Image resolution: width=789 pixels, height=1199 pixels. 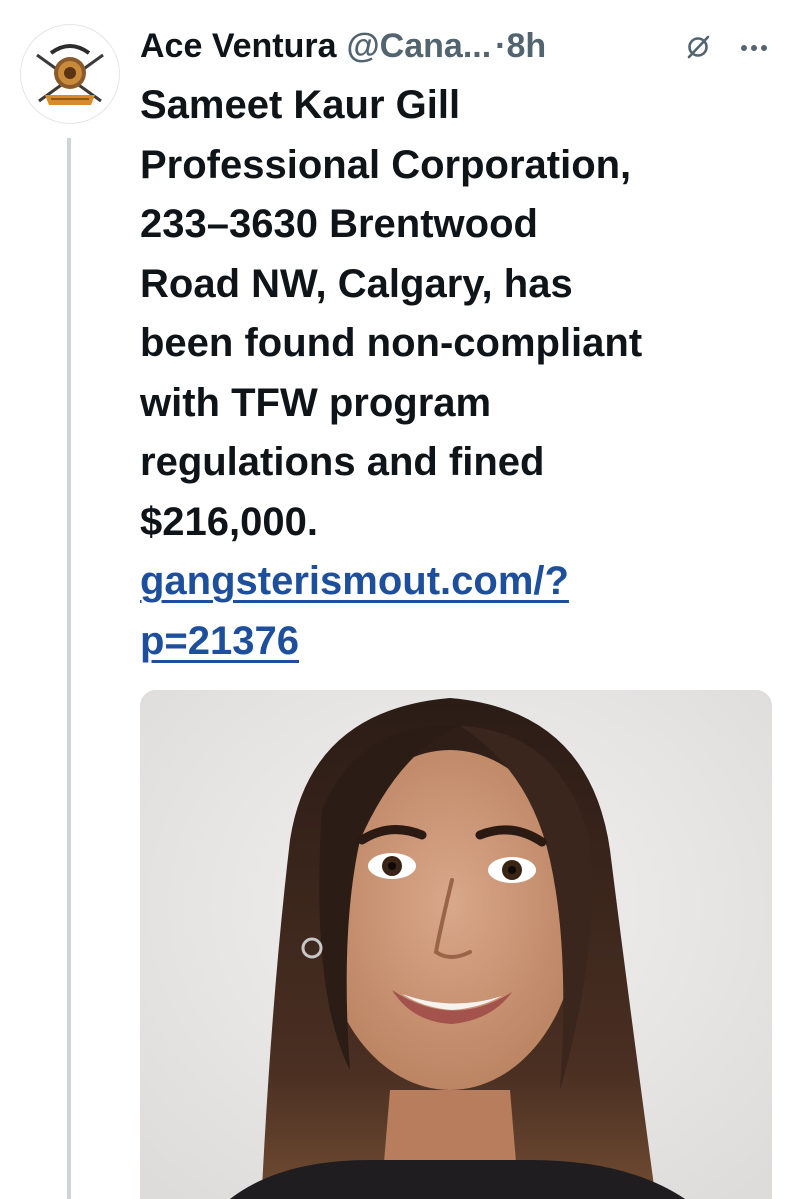 What do you see at coordinates (386, 164) in the screenshot?
I see `tweet-text-line: Professional Corporation,` at bounding box center [386, 164].